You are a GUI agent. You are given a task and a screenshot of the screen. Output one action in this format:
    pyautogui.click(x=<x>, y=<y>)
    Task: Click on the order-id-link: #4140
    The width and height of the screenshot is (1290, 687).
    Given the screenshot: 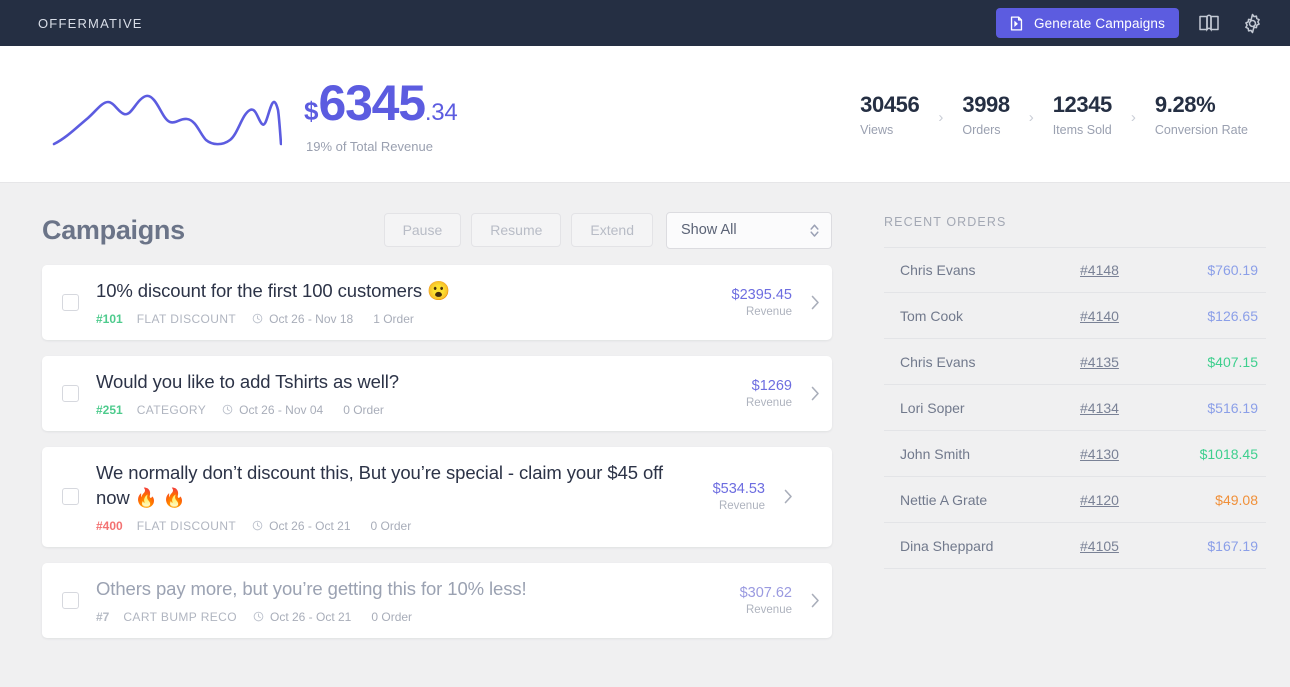 What is the action you would take?
    pyautogui.click(x=1125, y=316)
    